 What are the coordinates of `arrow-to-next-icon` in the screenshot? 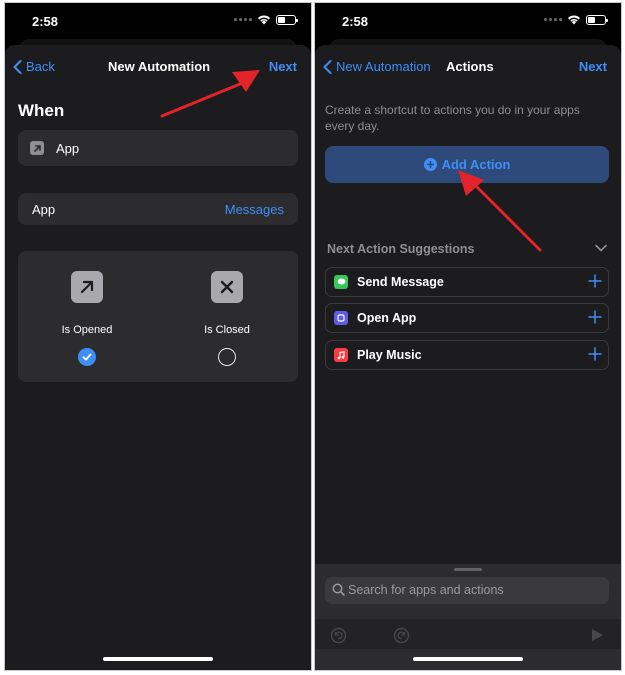 It's located at (210, 94).